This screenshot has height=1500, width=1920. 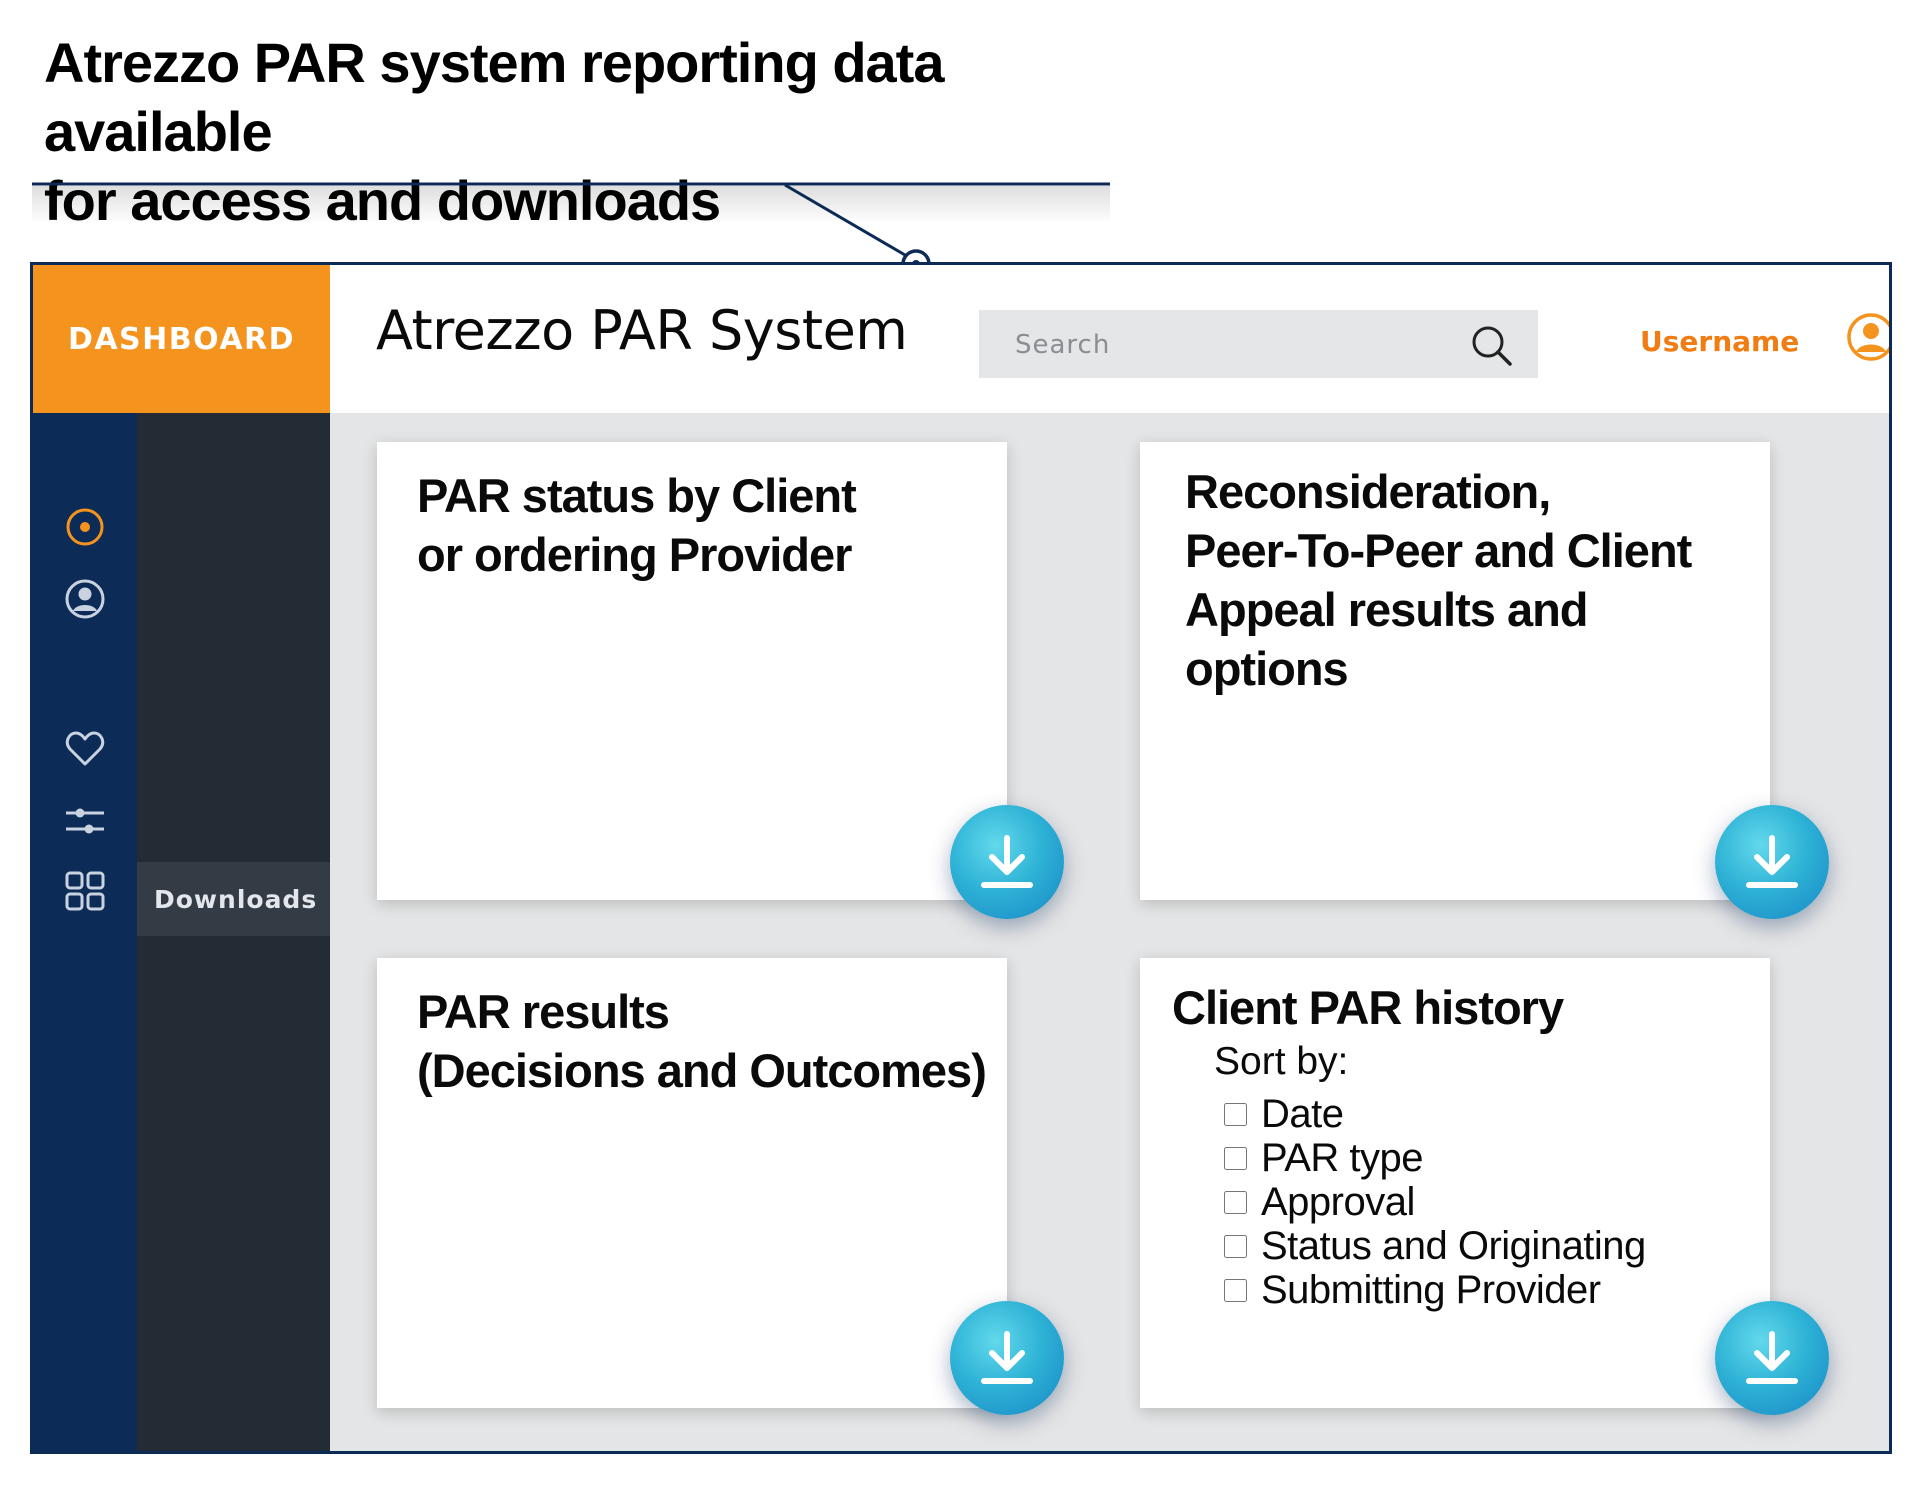 What do you see at coordinates (1338, 1201) in the screenshot?
I see `sort-option-label: Approval` at bounding box center [1338, 1201].